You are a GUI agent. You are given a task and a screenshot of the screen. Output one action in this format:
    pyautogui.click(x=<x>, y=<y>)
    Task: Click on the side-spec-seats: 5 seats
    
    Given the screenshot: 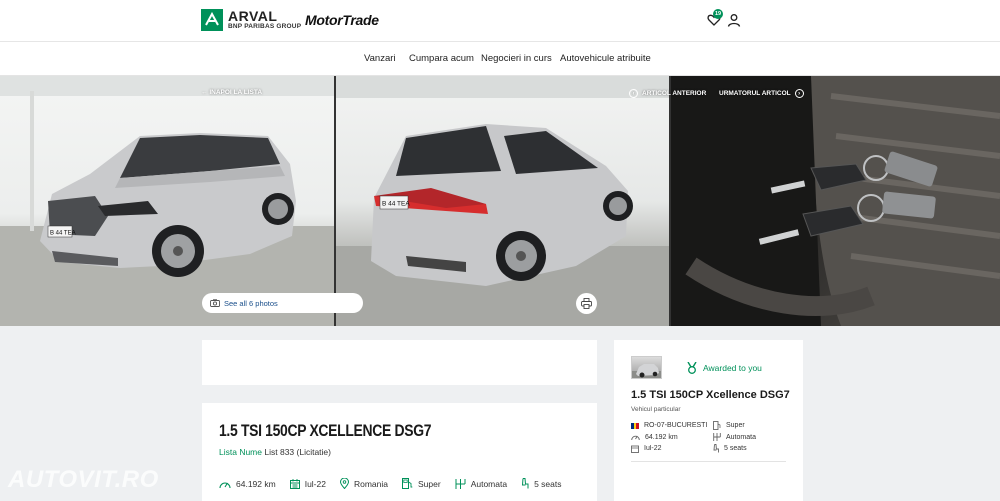 What is the action you would take?
    pyautogui.click(x=750, y=448)
    